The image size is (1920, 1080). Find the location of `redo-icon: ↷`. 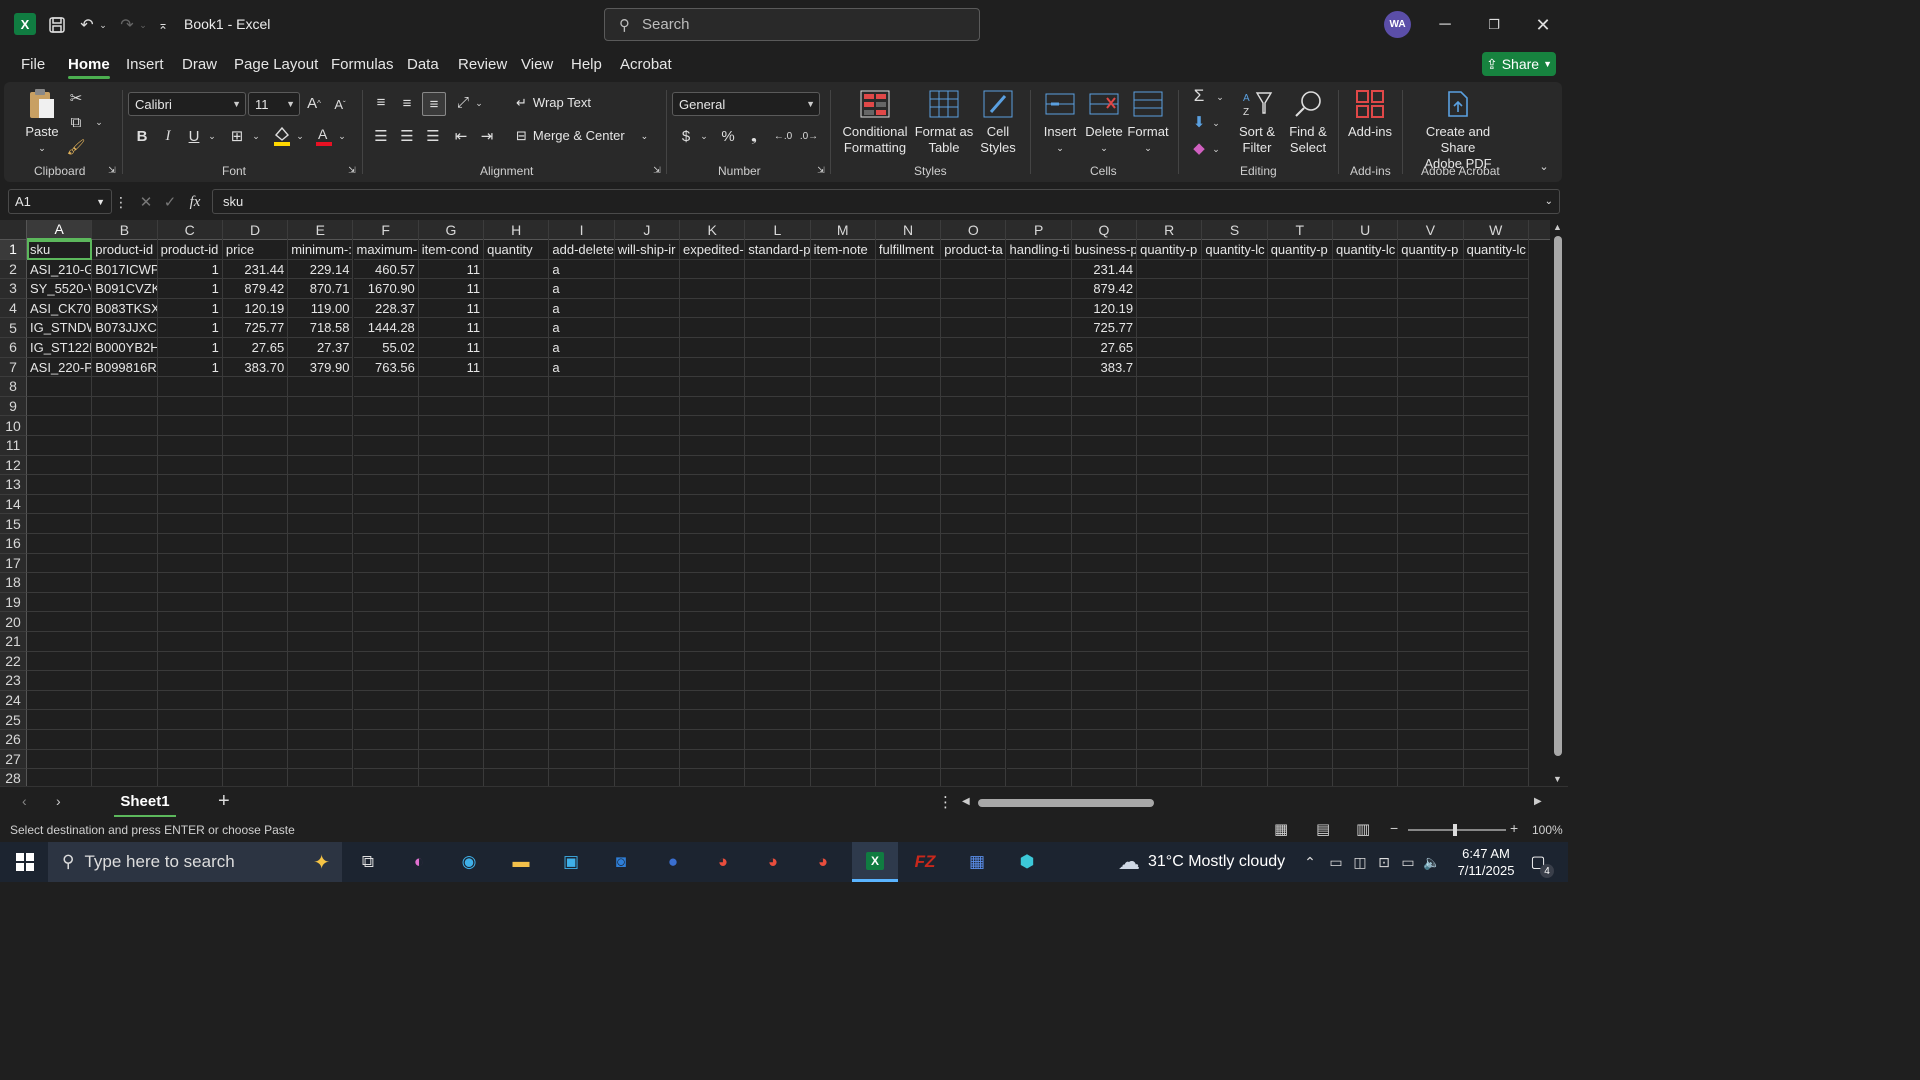

redo-icon: ↷ is located at coordinates (127, 25).